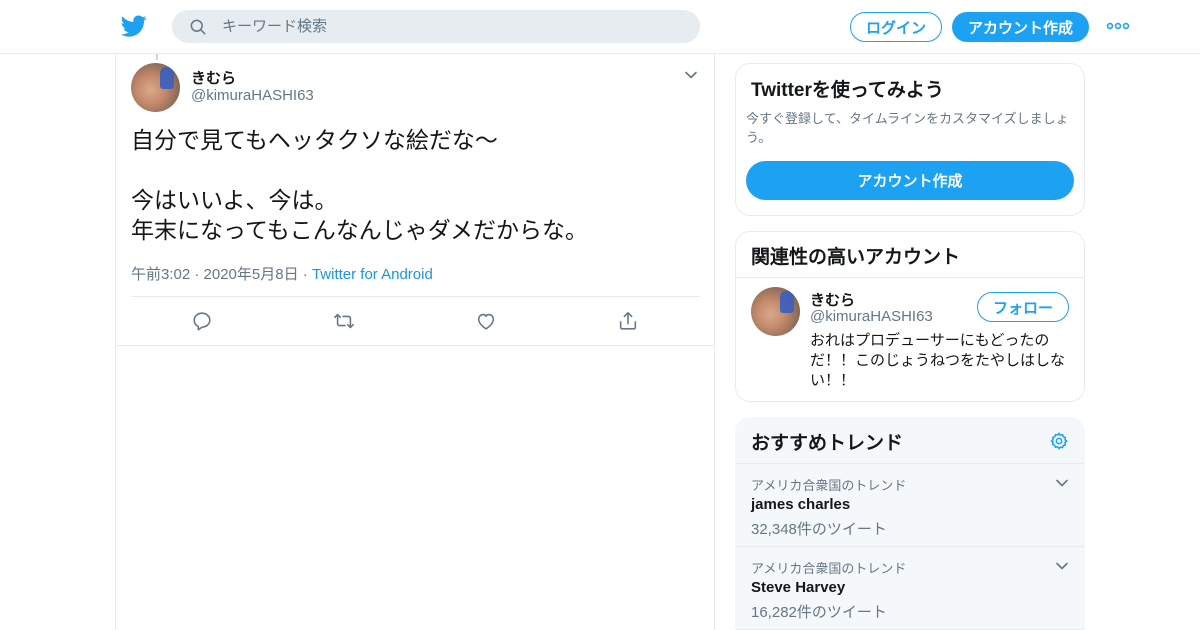 The image size is (1200, 630). Describe the element at coordinates (1023, 307) in the screenshot. I see `follow-button: フォロー` at that location.